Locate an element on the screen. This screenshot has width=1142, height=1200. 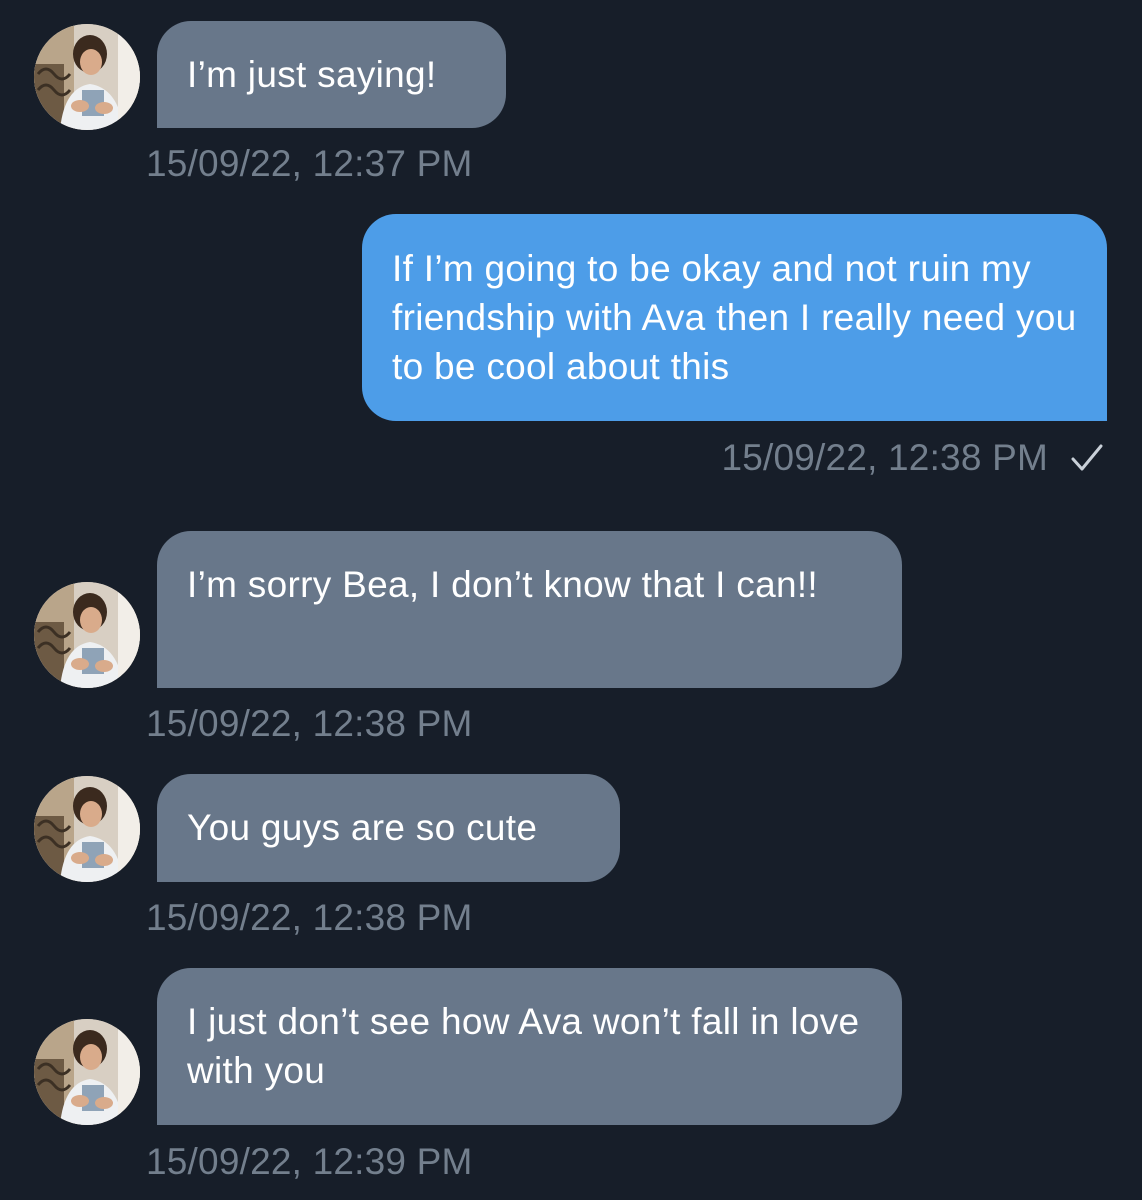
message-text: I’m just saying! is located at coordinates (312, 74).